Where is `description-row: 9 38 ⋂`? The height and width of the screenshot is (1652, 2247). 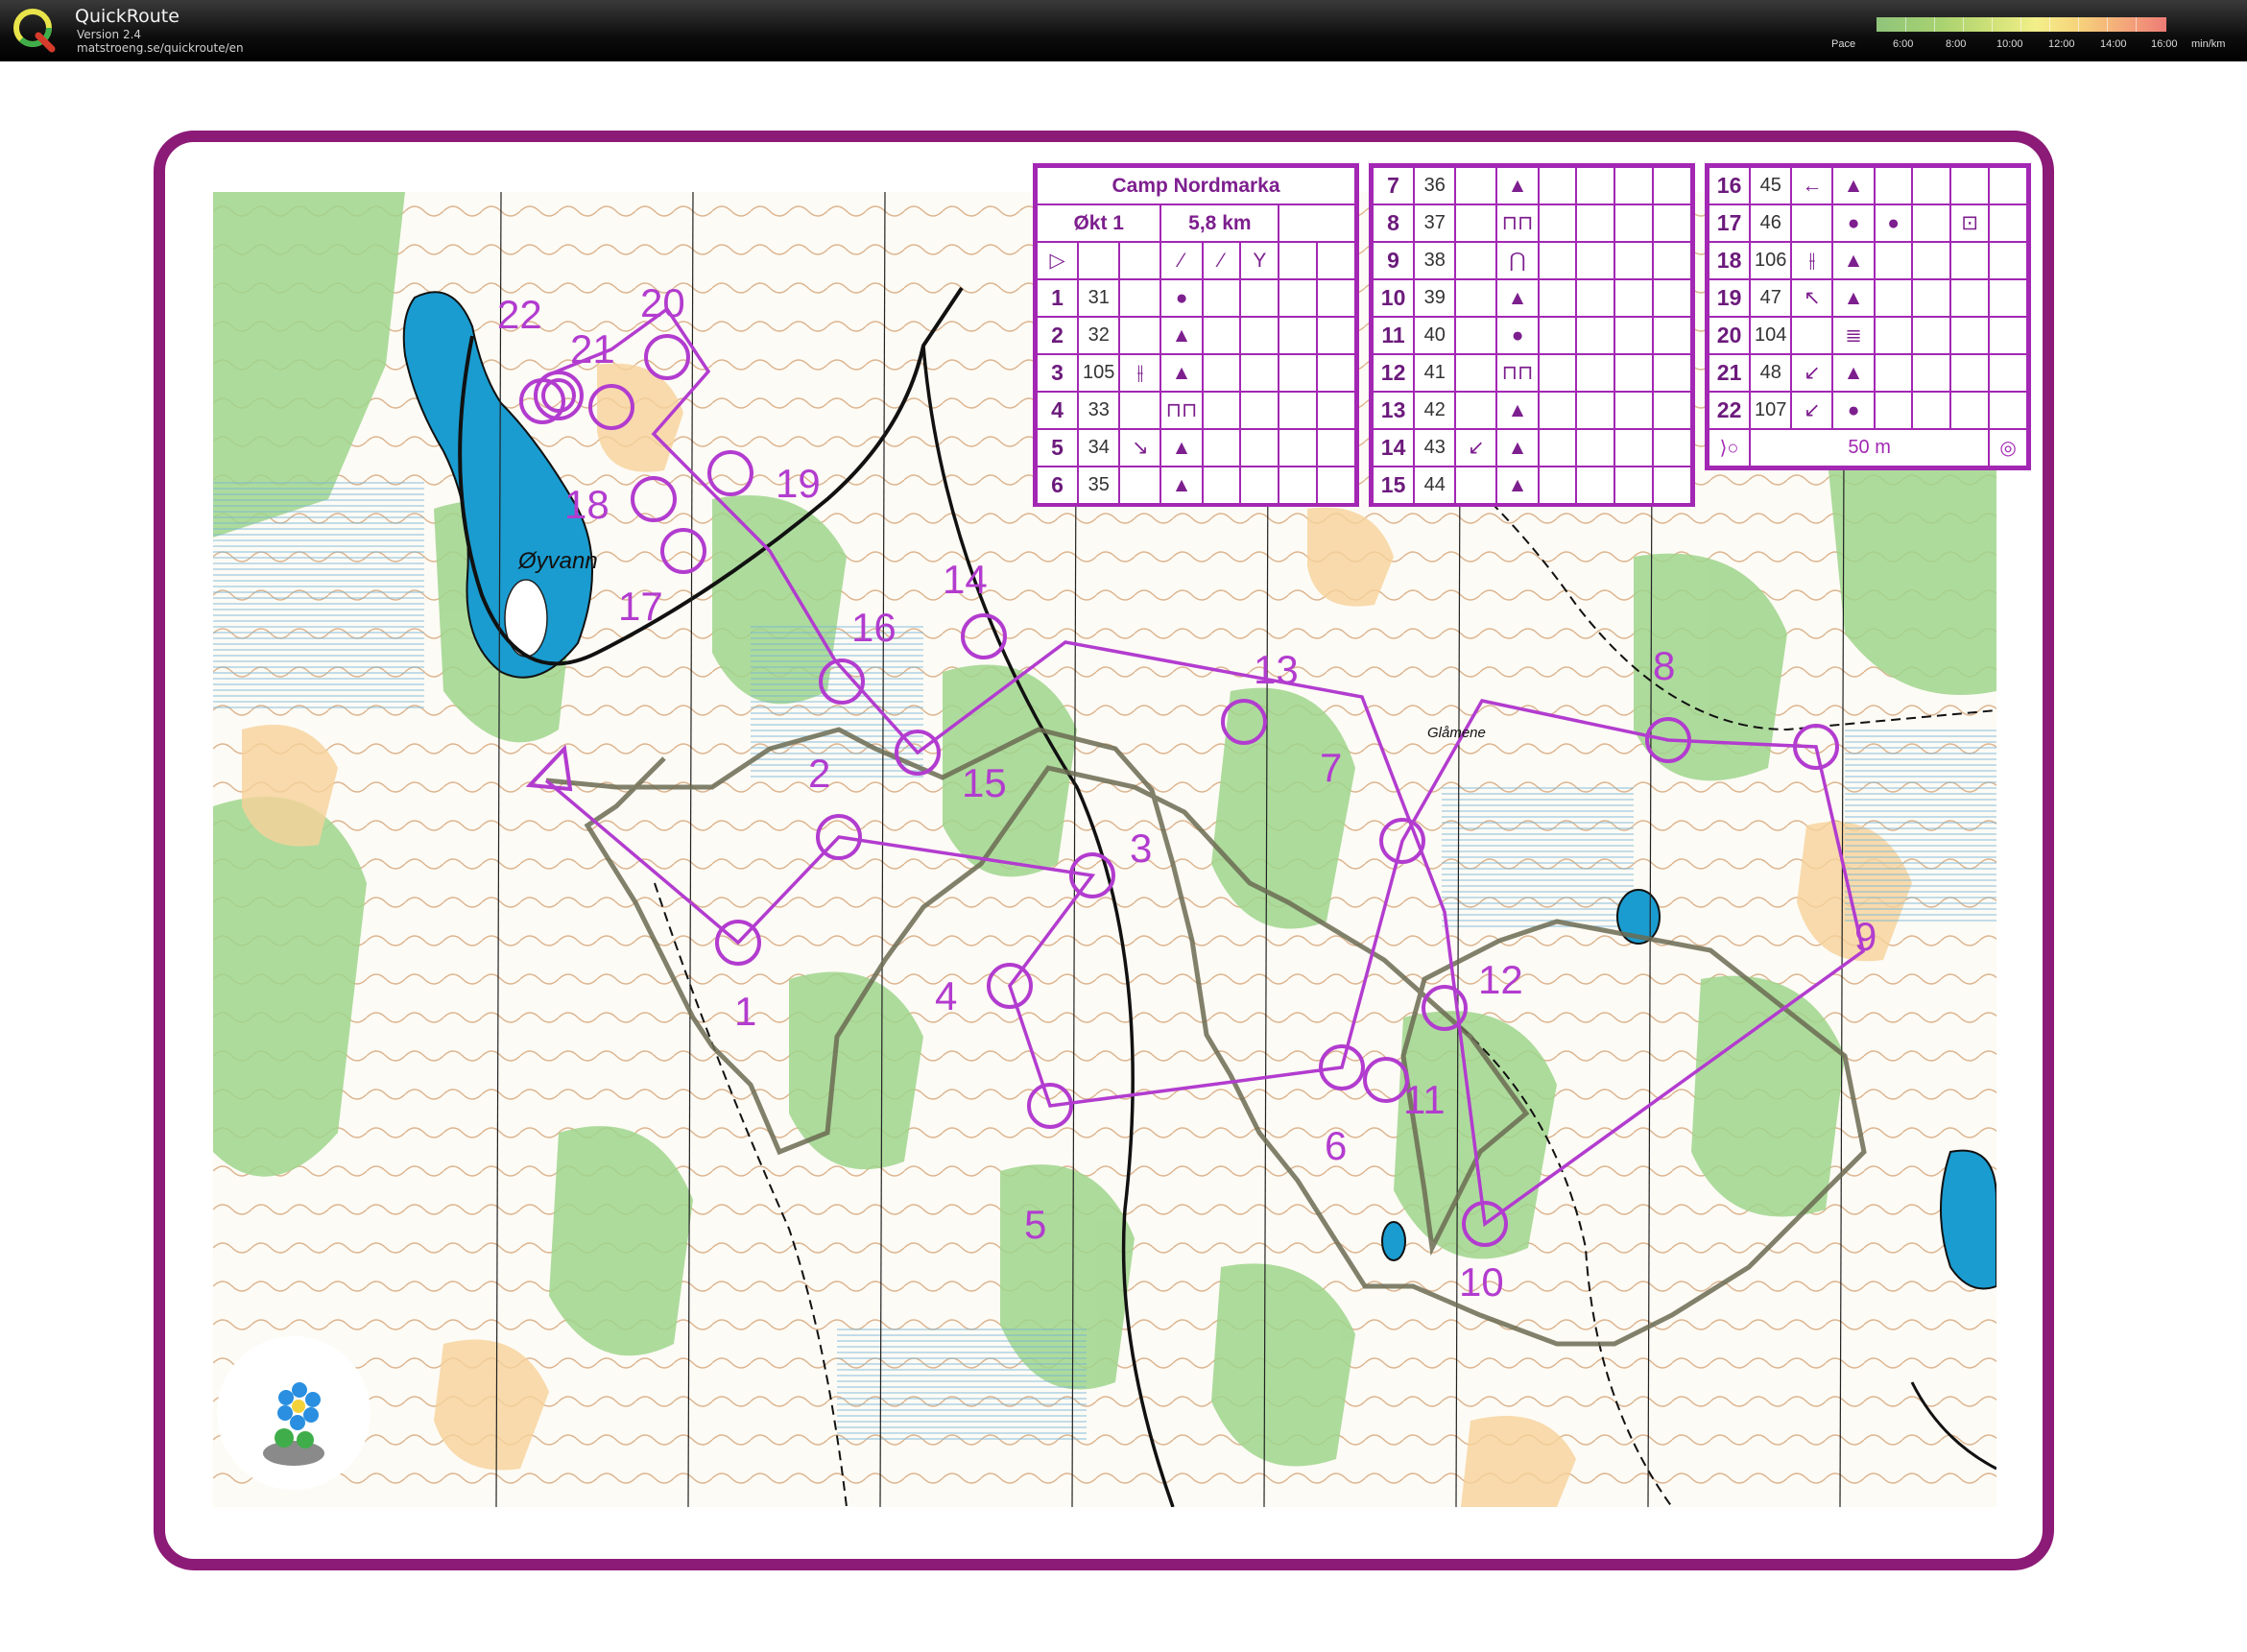
description-row: 9 38 ⋂ is located at coordinates (1531, 260).